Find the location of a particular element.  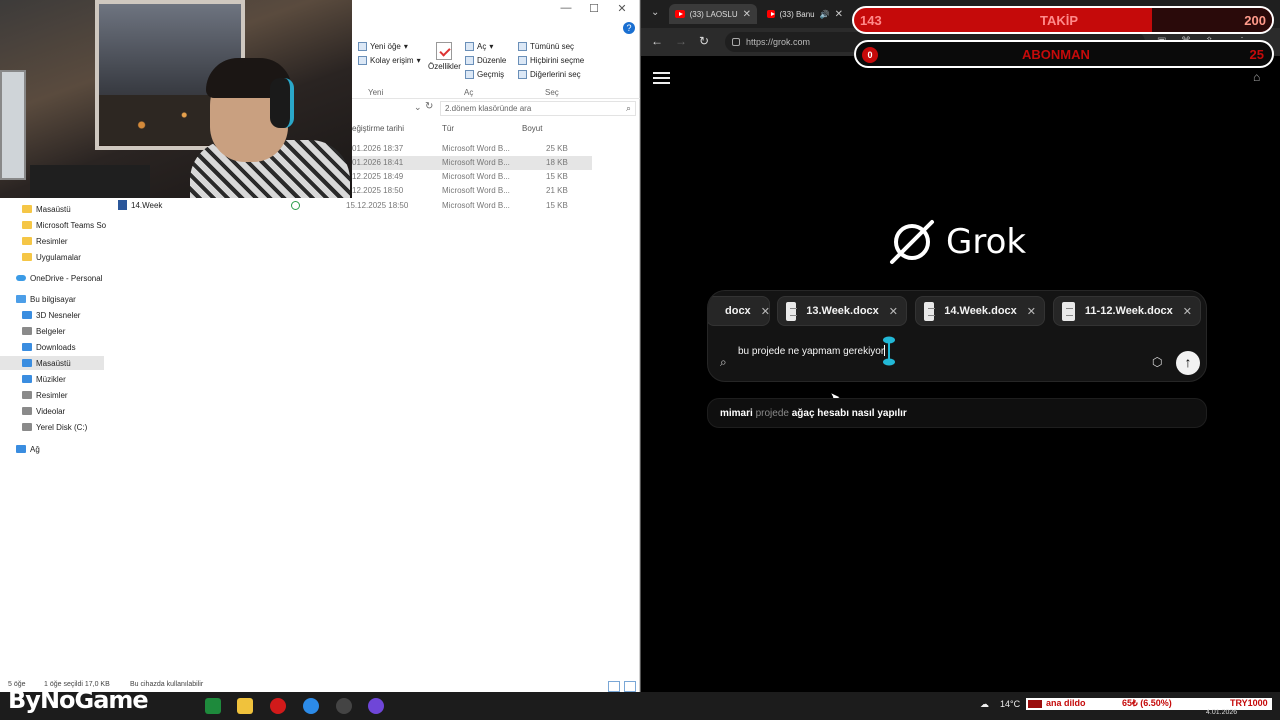

ticker-marker is located at coordinates (1035, 704).